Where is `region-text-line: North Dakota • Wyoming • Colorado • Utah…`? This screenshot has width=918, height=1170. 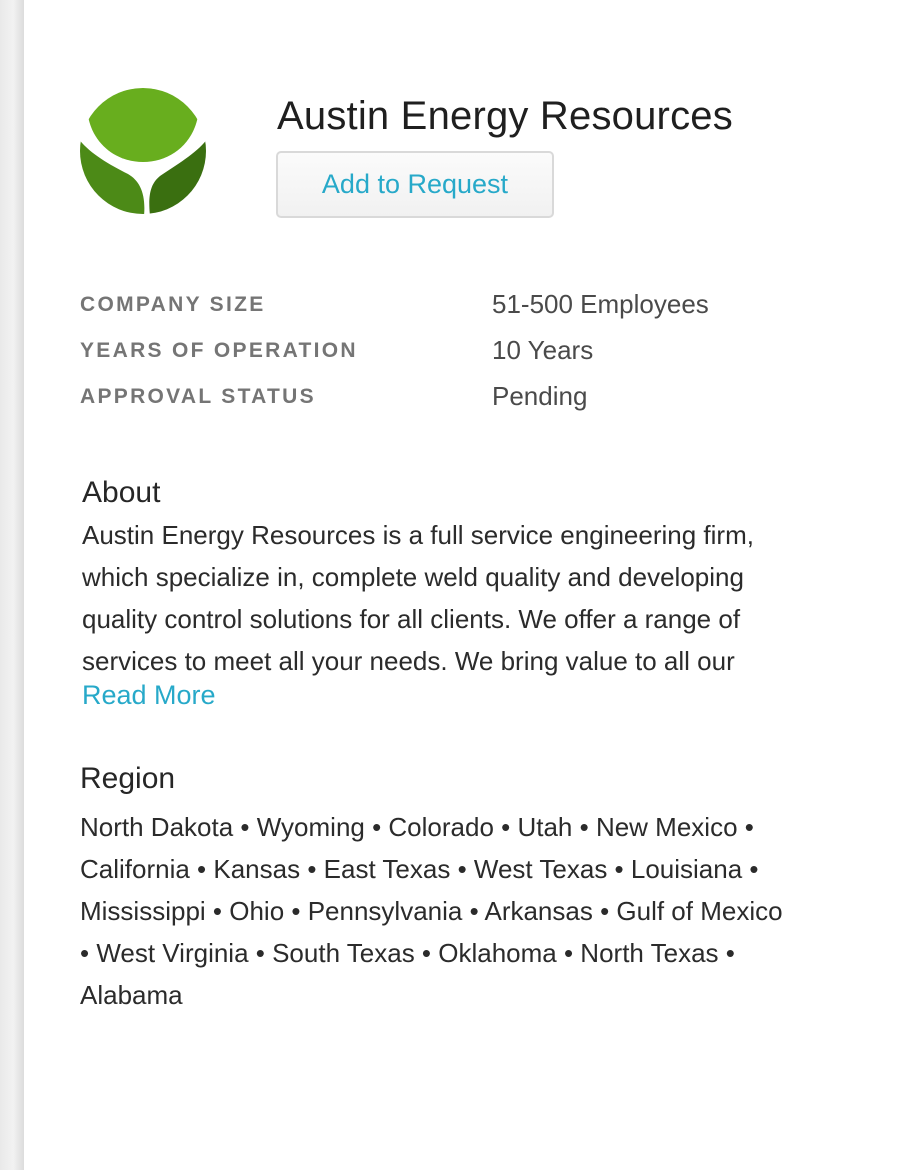
region-text-line: North Dakota • Wyoming • Colorado • Utah… is located at coordinates (417, 827).